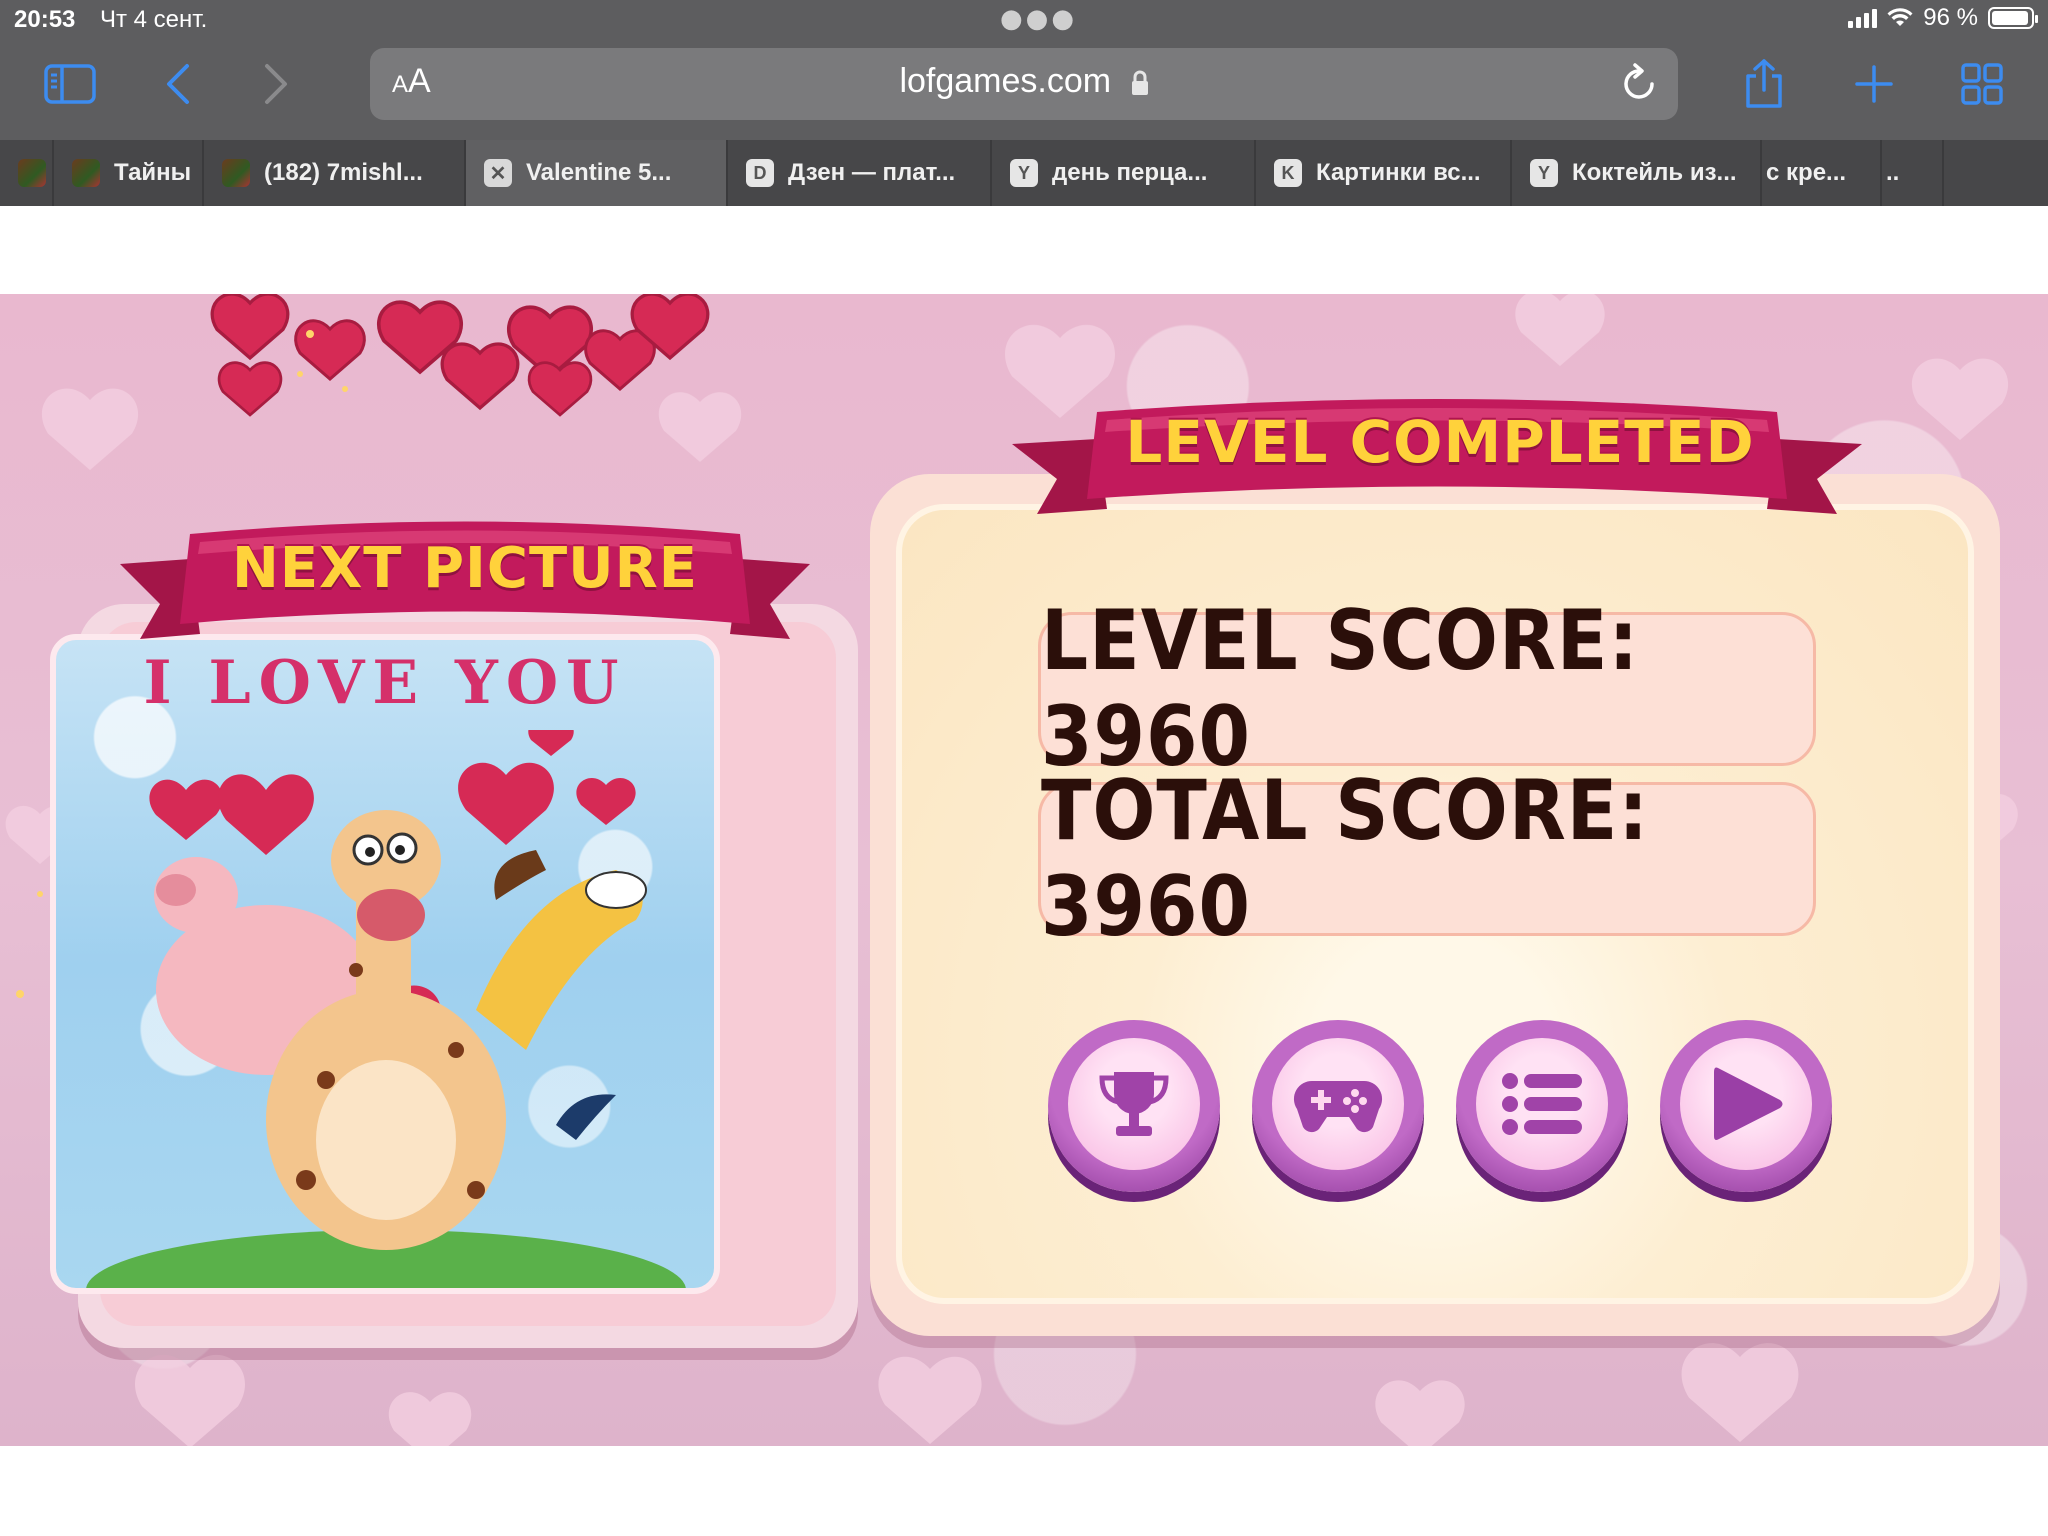 Image resolution: width=2048 pixels, height=1536 pixels. I want to click on back-button, so click(178, 84).